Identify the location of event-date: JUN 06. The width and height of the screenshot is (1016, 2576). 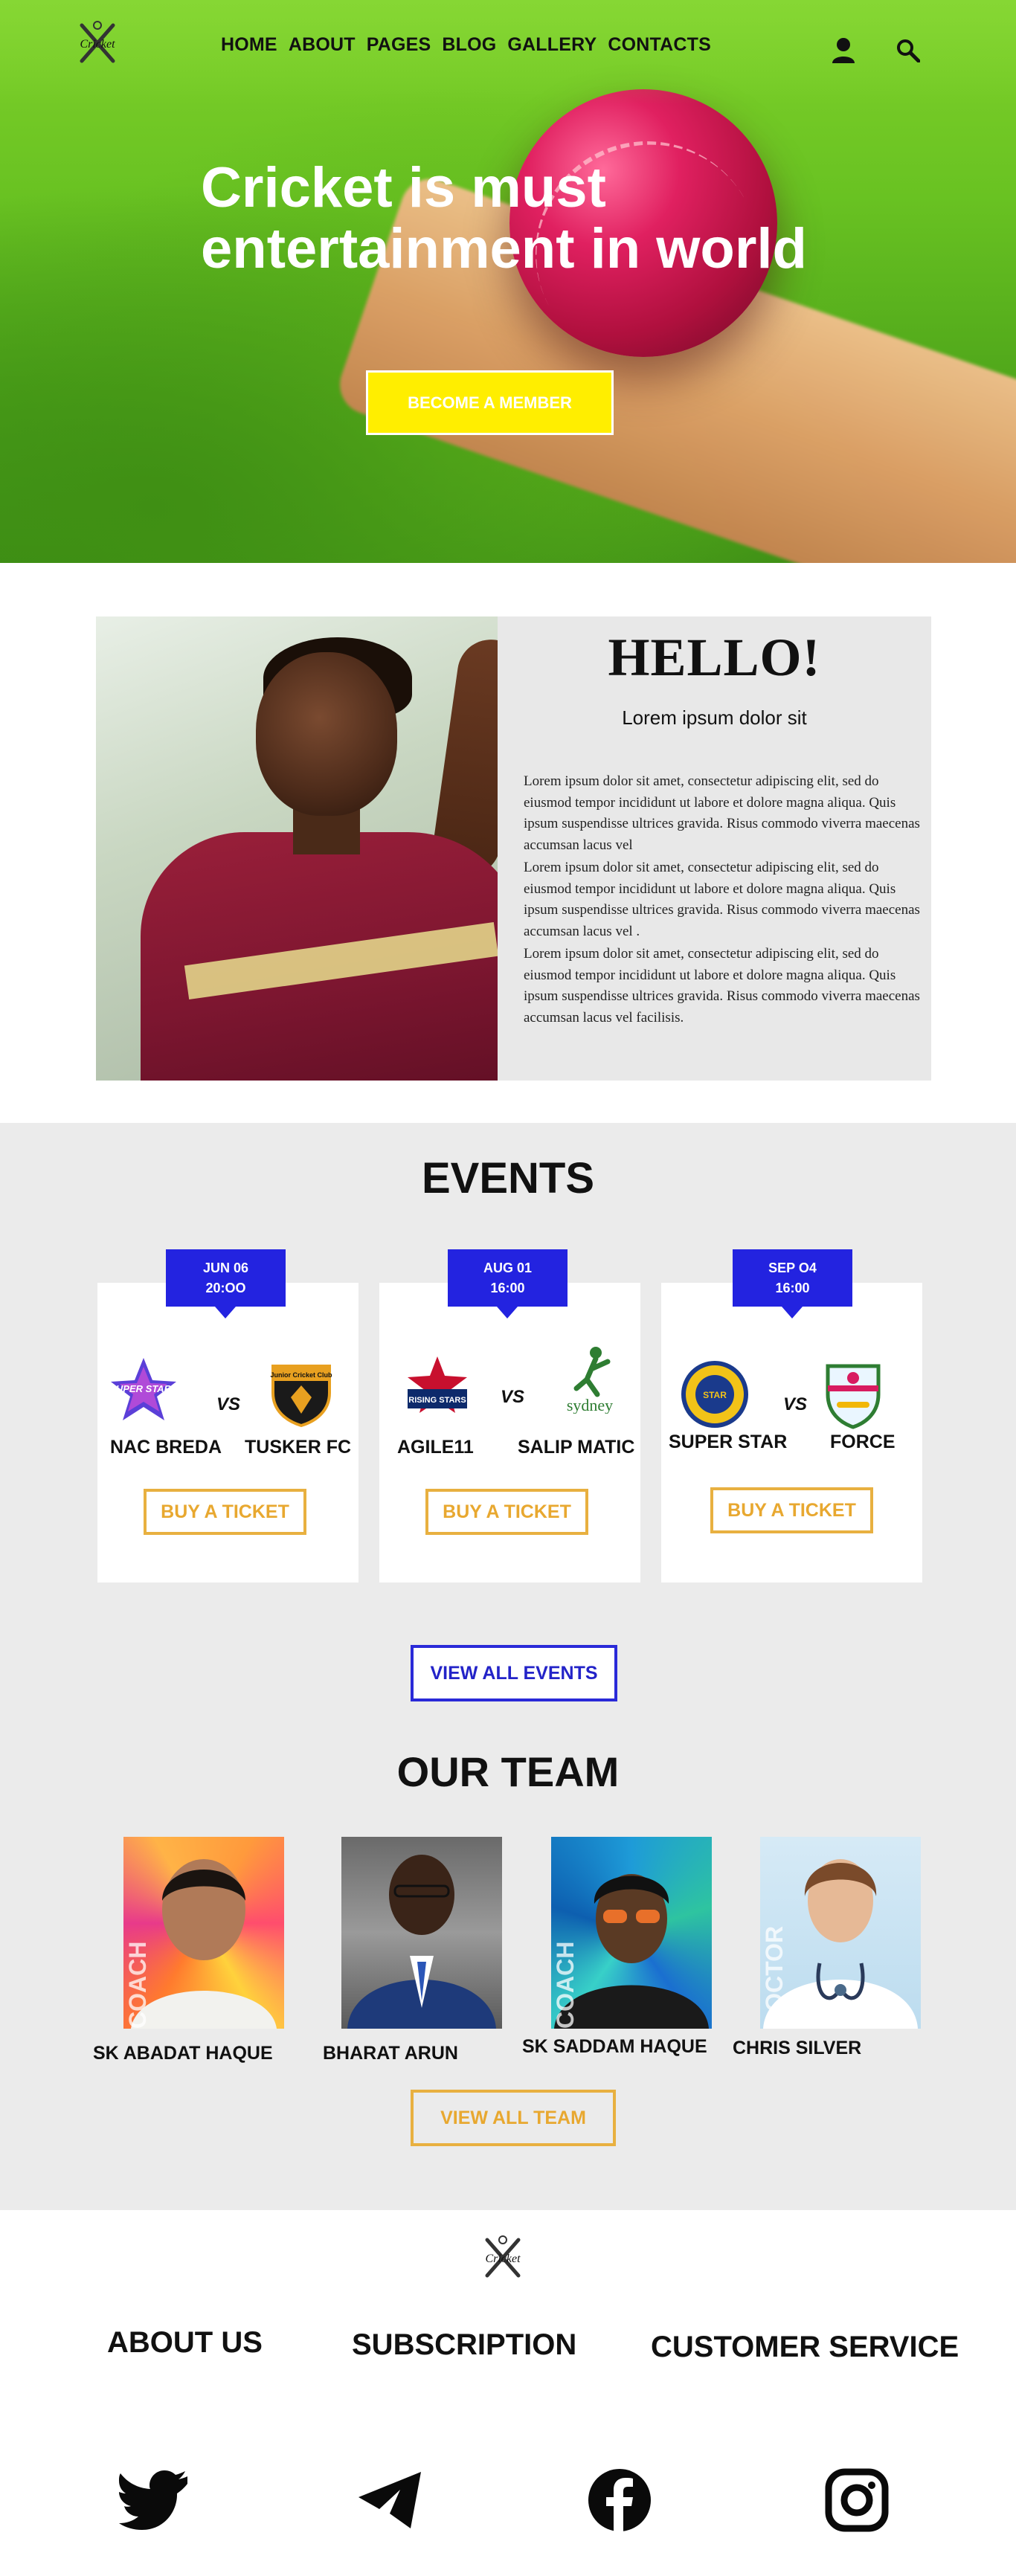
(225, 1267).